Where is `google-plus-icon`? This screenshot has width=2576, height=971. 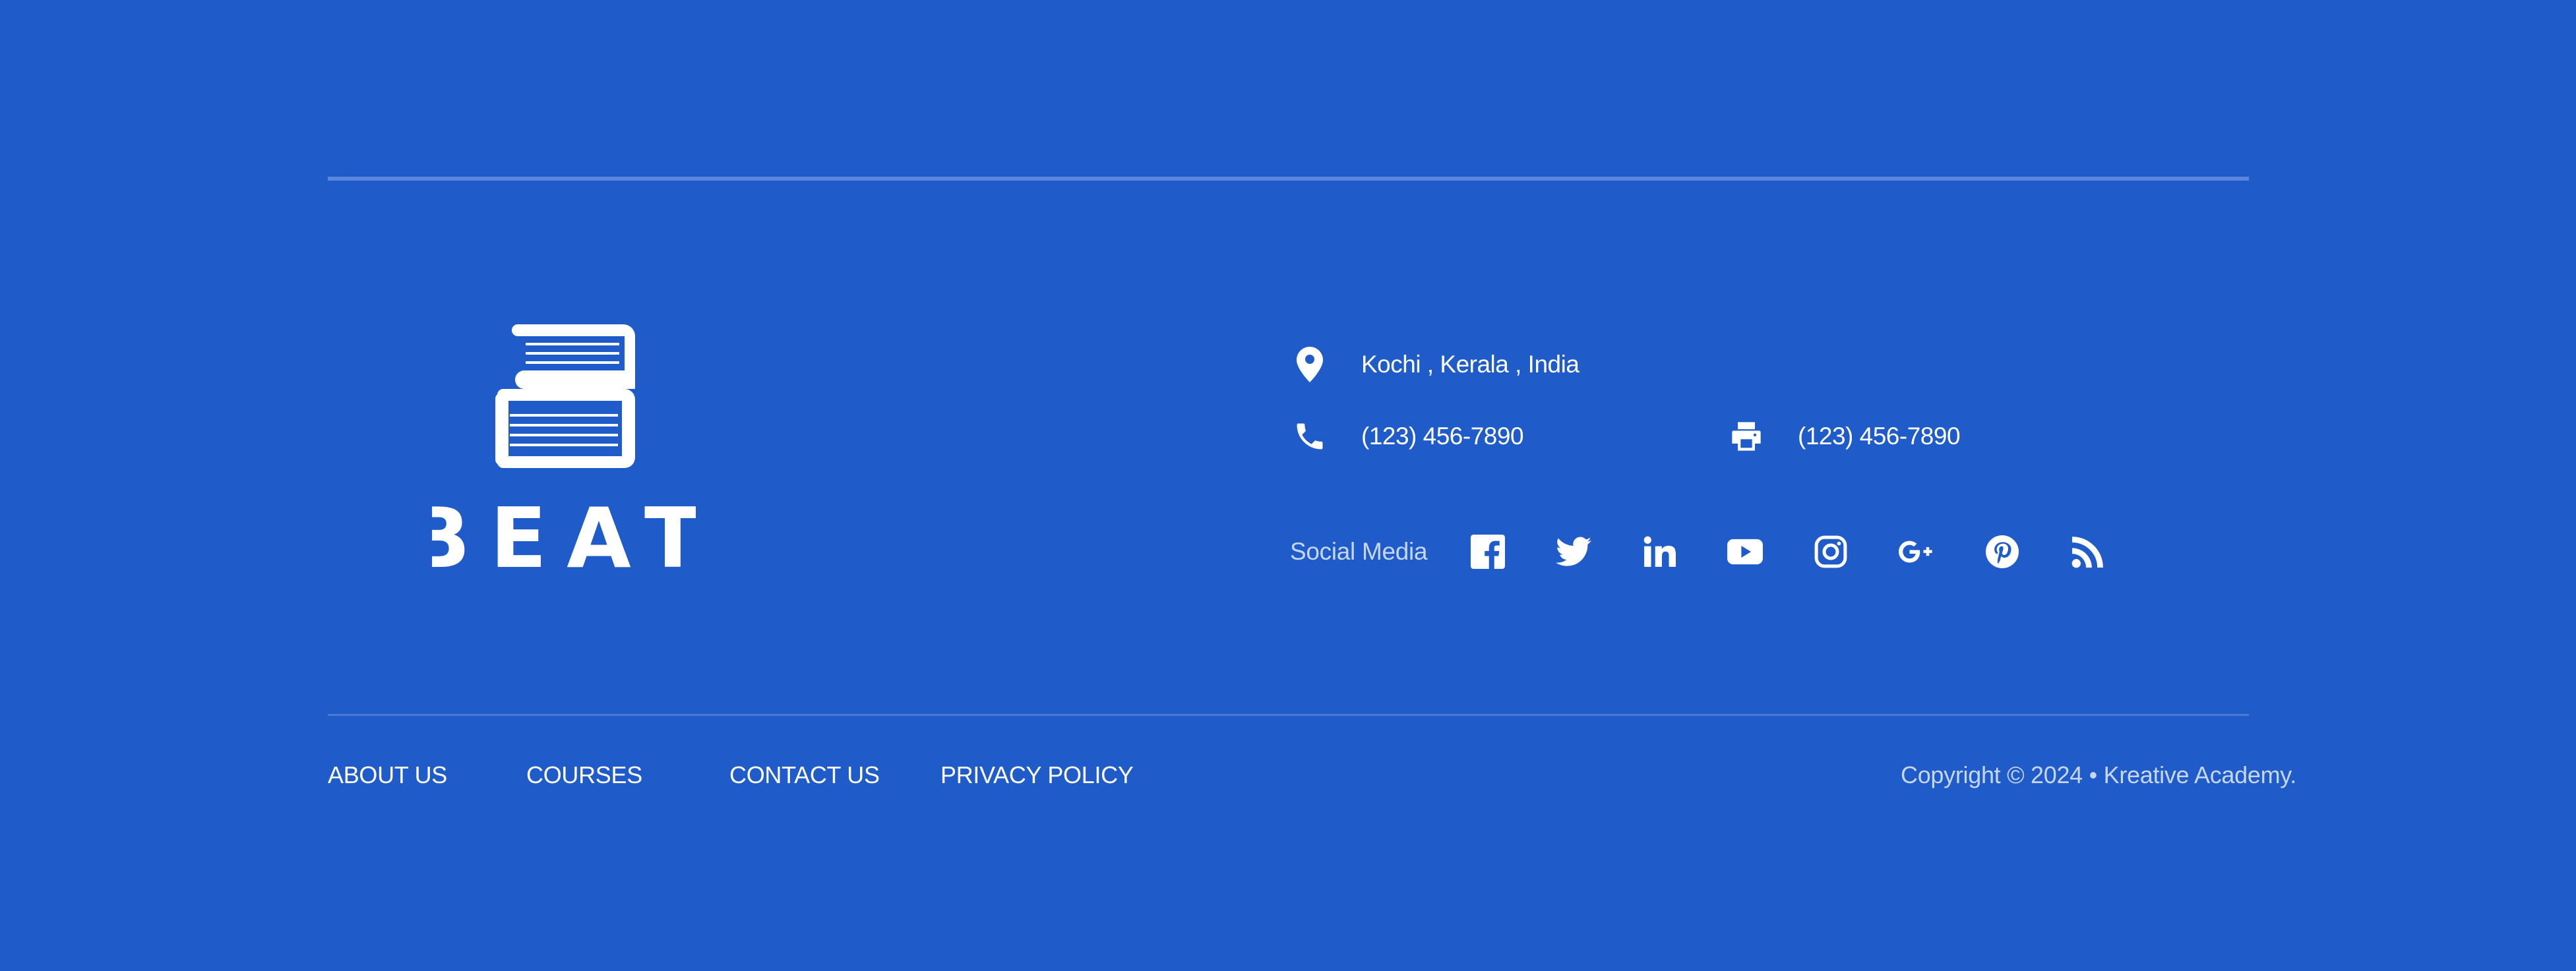
google-plus-icon is located at coordinates (1916, 551).